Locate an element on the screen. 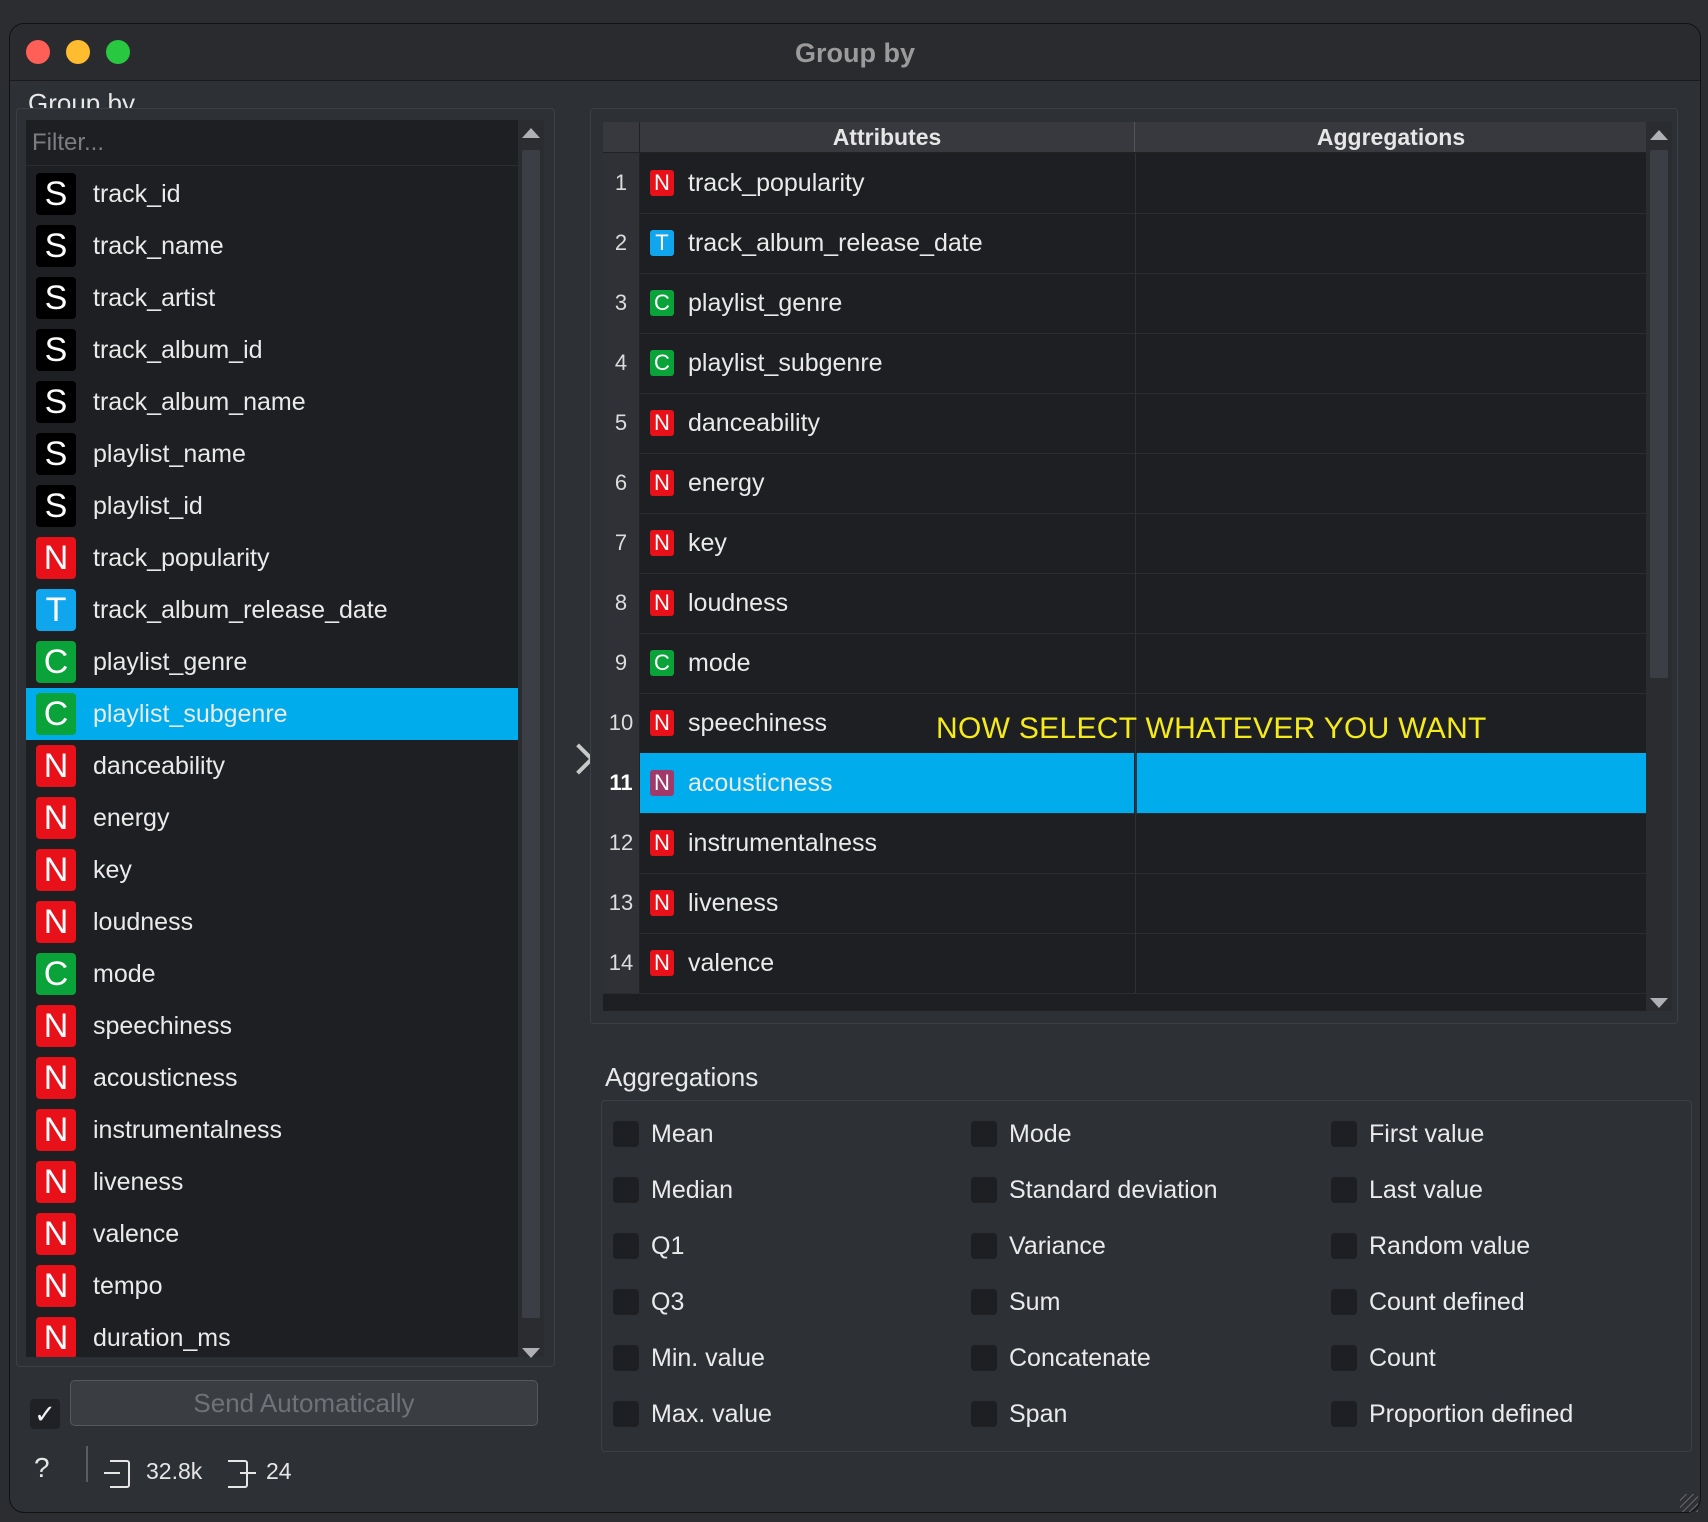 Image resolution: width=1708 pixels, height=1522 pixels. variable-list-item: Nenergy is located at coordinates (272, 818).